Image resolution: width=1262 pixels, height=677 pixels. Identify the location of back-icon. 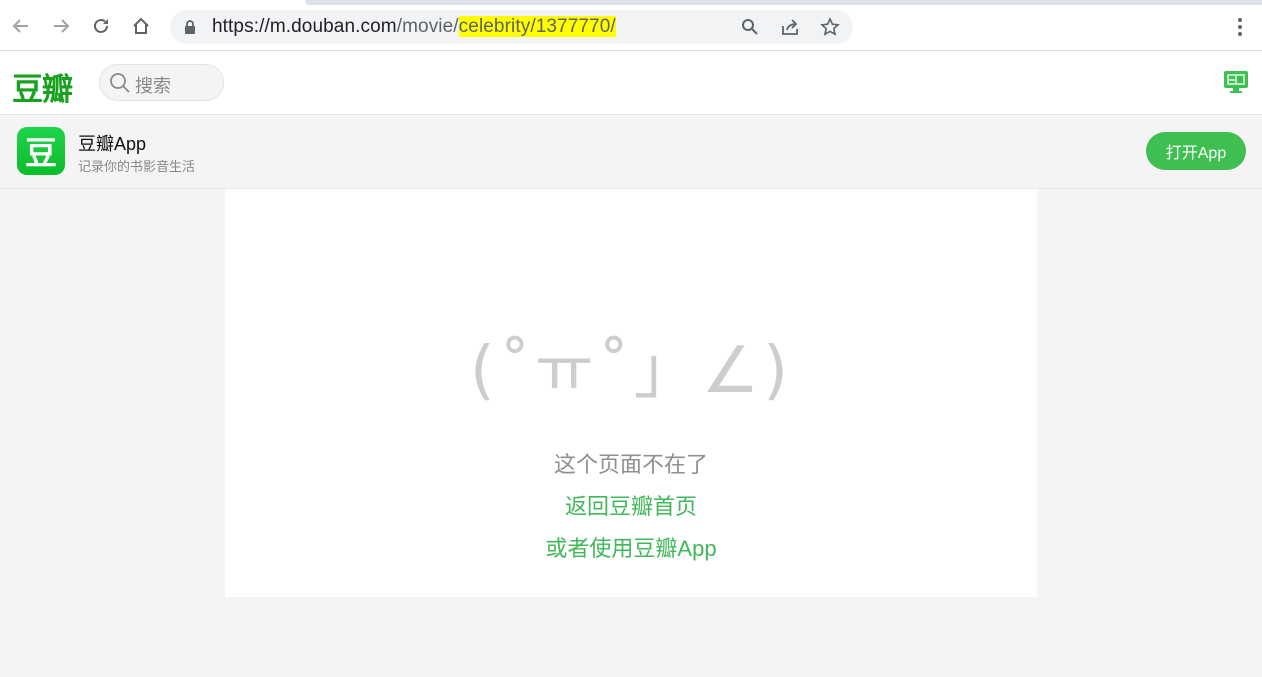
(21, 26).